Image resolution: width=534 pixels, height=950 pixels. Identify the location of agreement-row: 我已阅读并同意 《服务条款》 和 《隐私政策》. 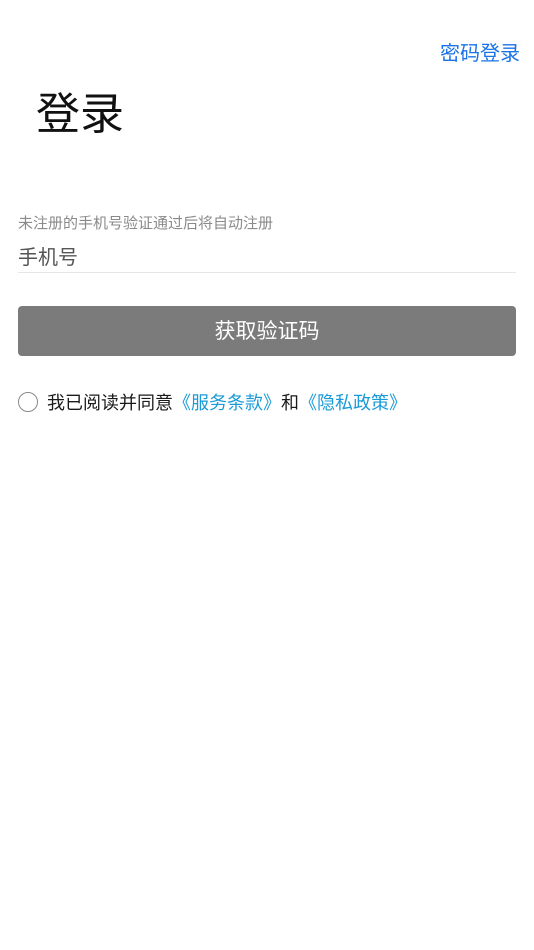
(212, 402).